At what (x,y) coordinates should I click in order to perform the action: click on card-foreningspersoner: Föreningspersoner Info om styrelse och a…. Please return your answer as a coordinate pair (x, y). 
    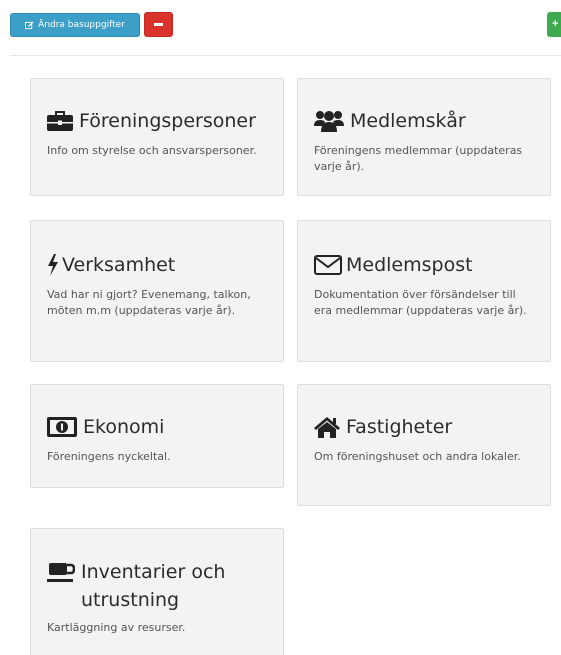
    Looking at the image, I should click on (157, 137).